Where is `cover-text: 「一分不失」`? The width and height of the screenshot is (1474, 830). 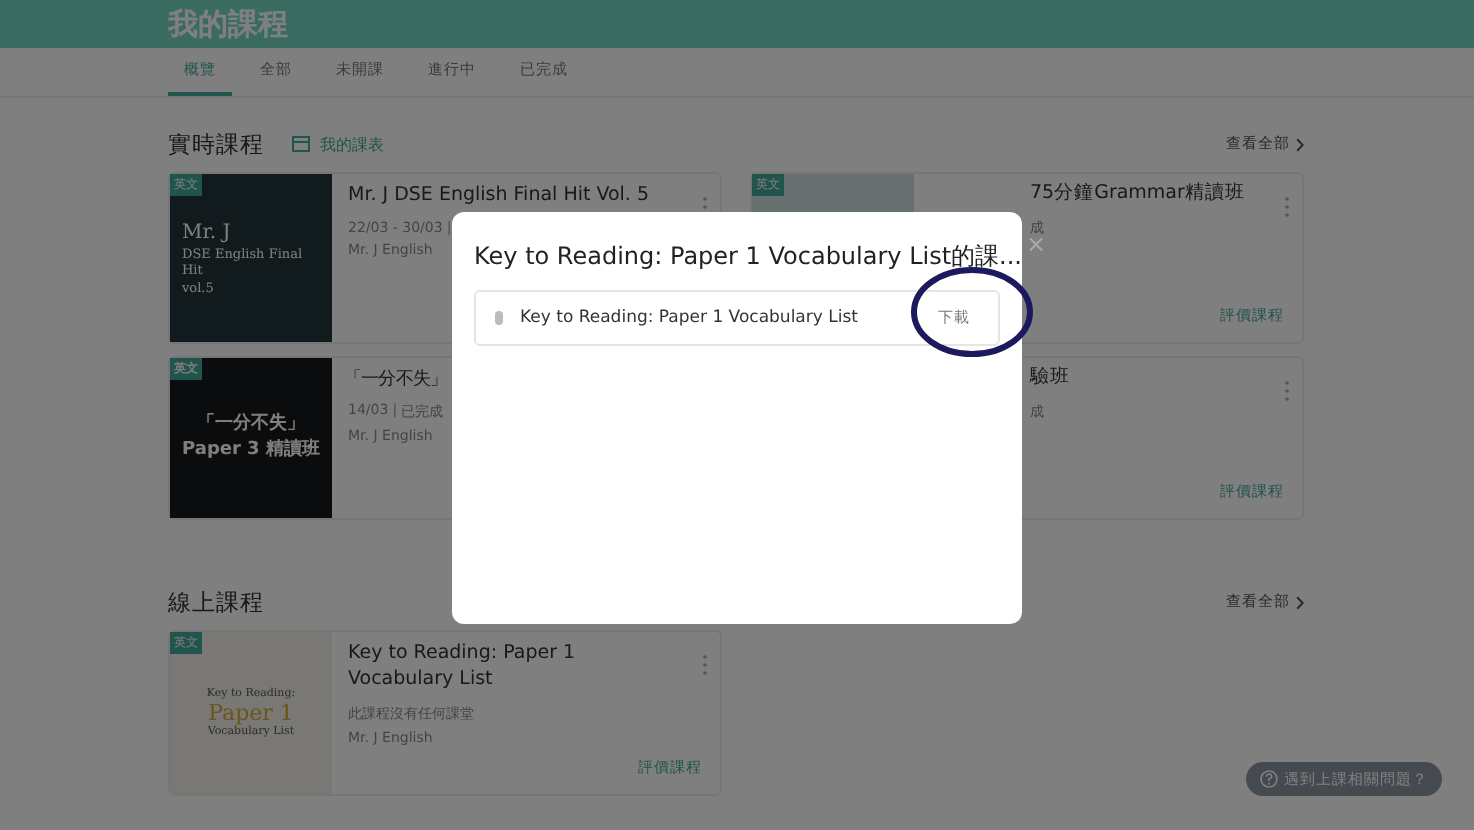 cover-text: 「一分不失」 is located at coordinates (251, 425).